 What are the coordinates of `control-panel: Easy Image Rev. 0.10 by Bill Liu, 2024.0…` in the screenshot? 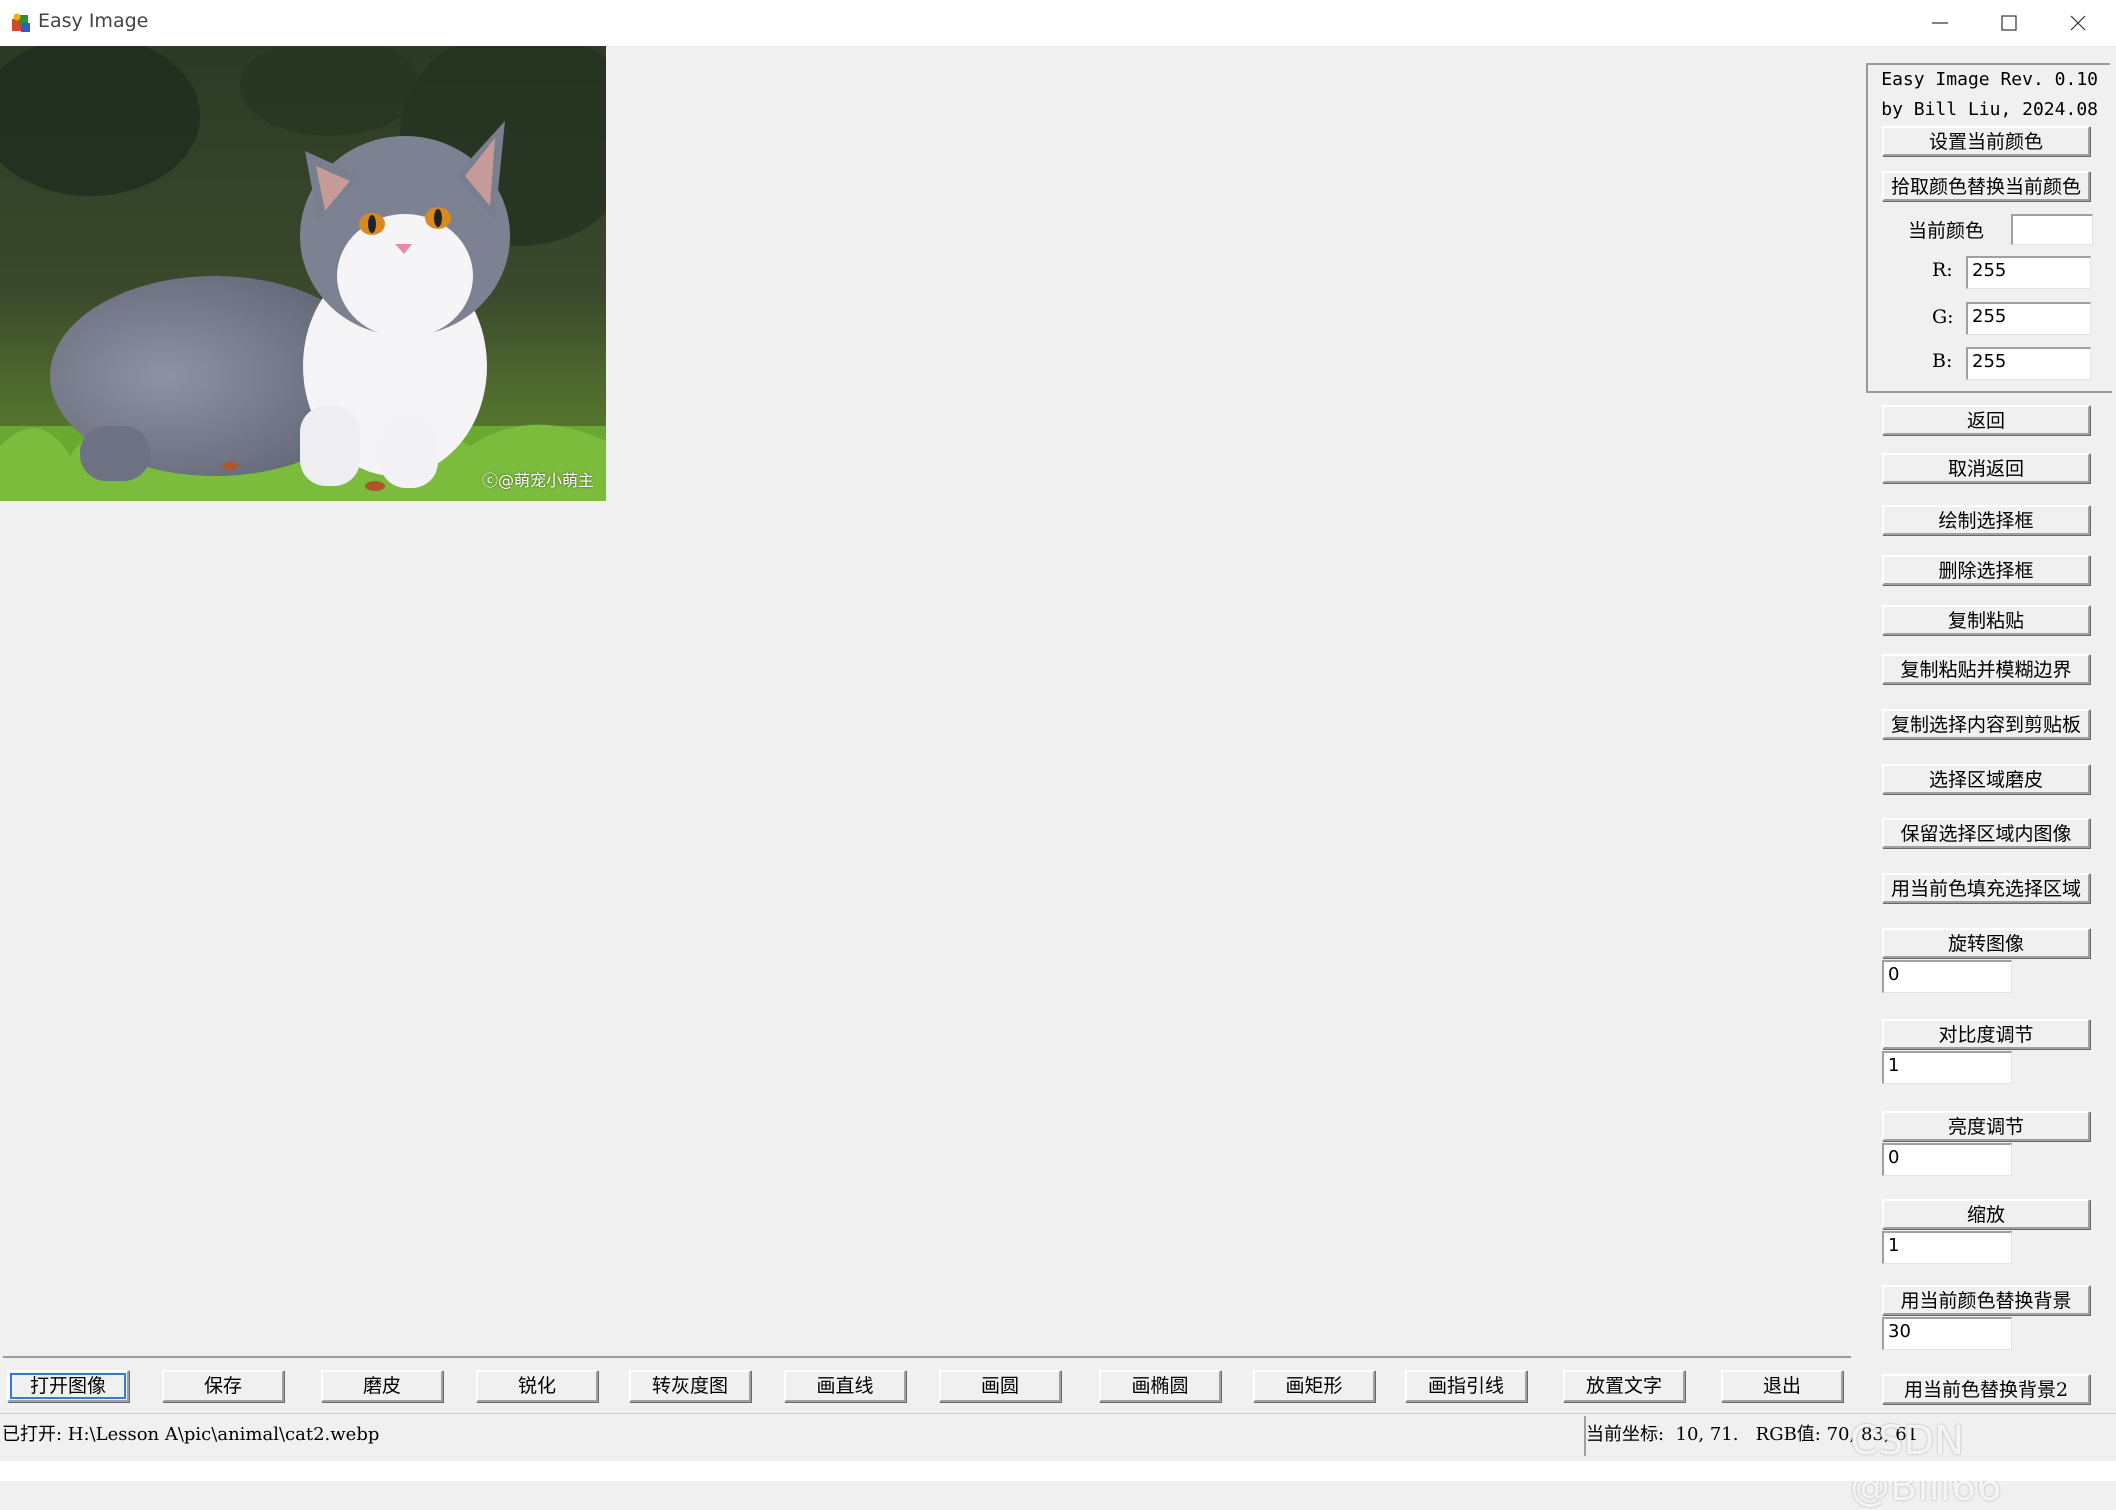 It's located at (1989, 738).